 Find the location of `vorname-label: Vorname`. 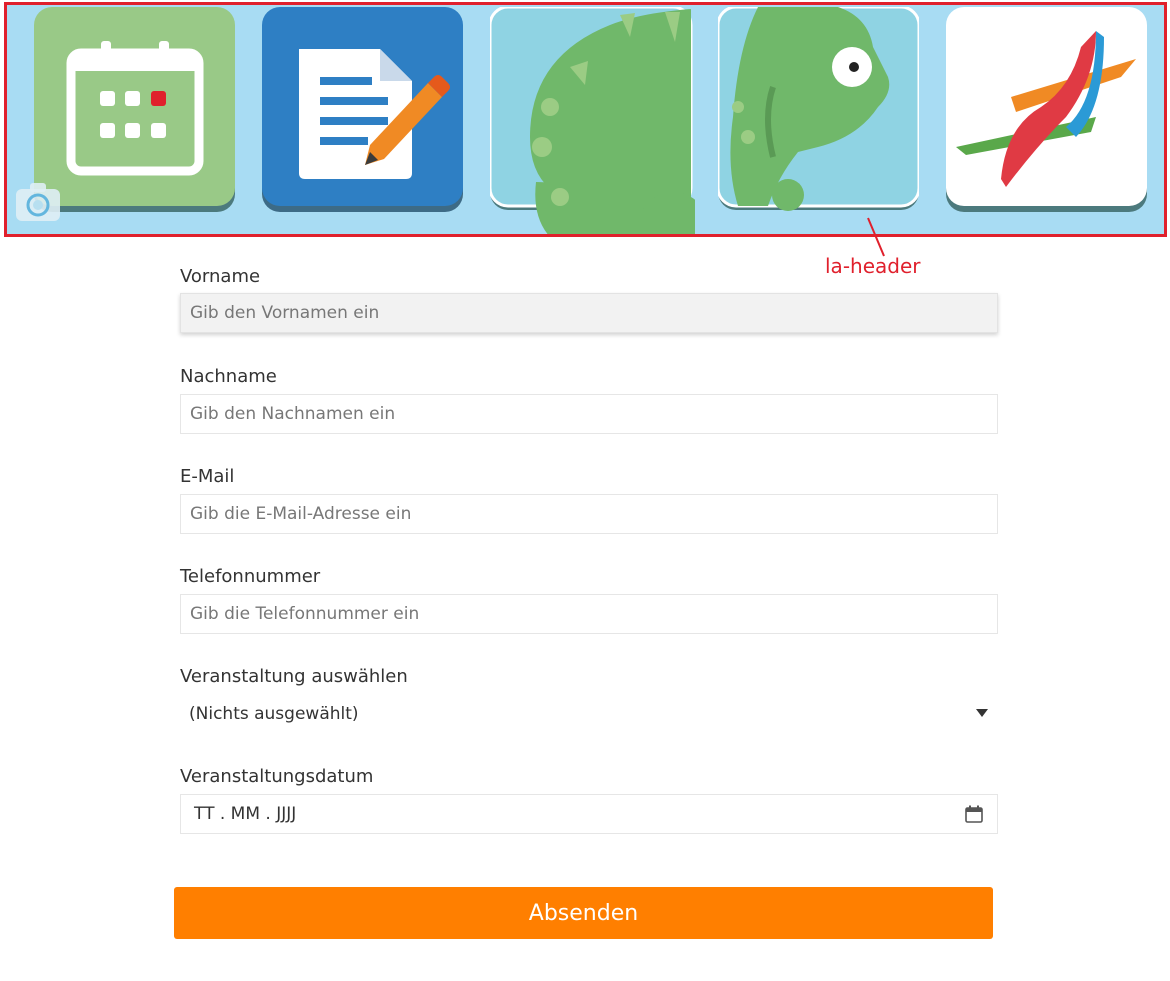

vorname-label: Vorname is located at coordinates (220, 276).